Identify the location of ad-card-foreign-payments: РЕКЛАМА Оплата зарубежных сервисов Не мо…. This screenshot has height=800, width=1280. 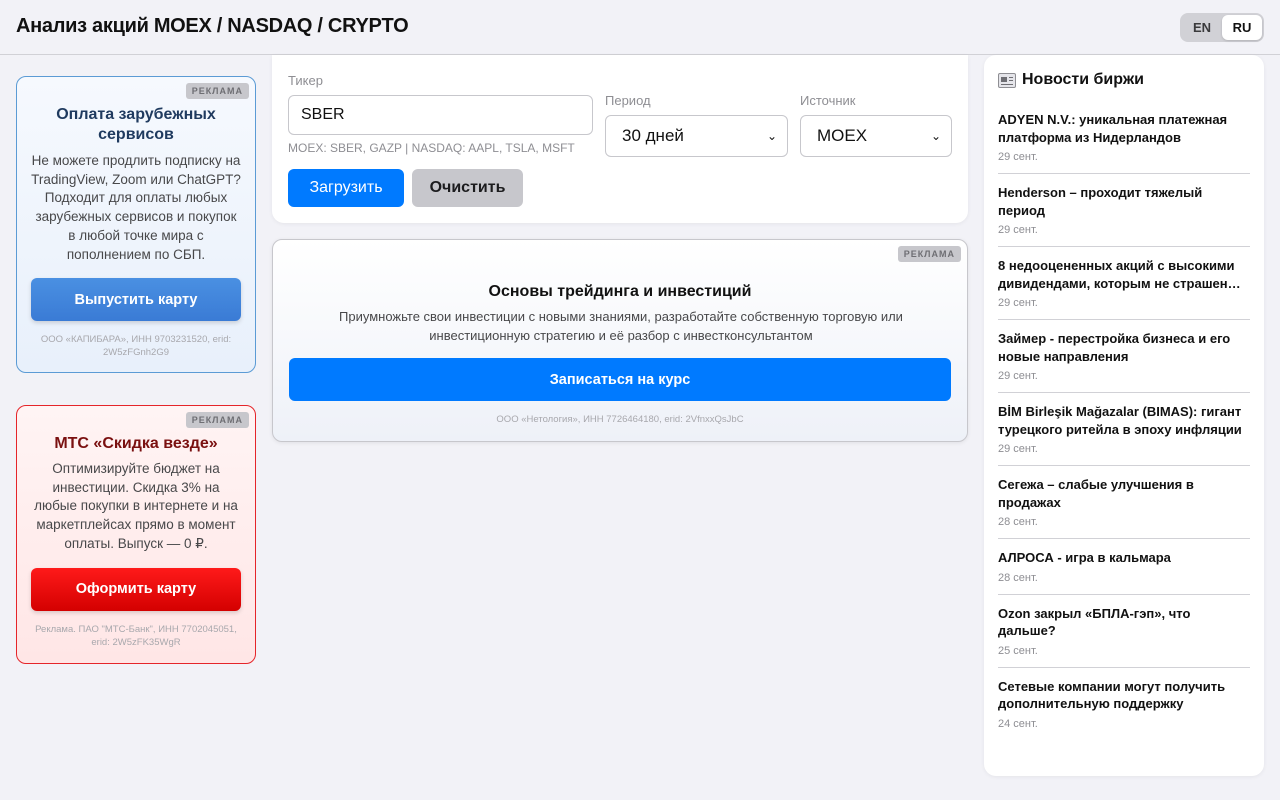
(136, 224).